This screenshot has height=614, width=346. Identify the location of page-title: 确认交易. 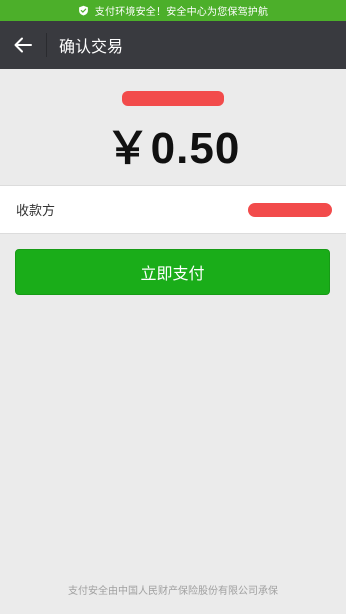
(91, 46).